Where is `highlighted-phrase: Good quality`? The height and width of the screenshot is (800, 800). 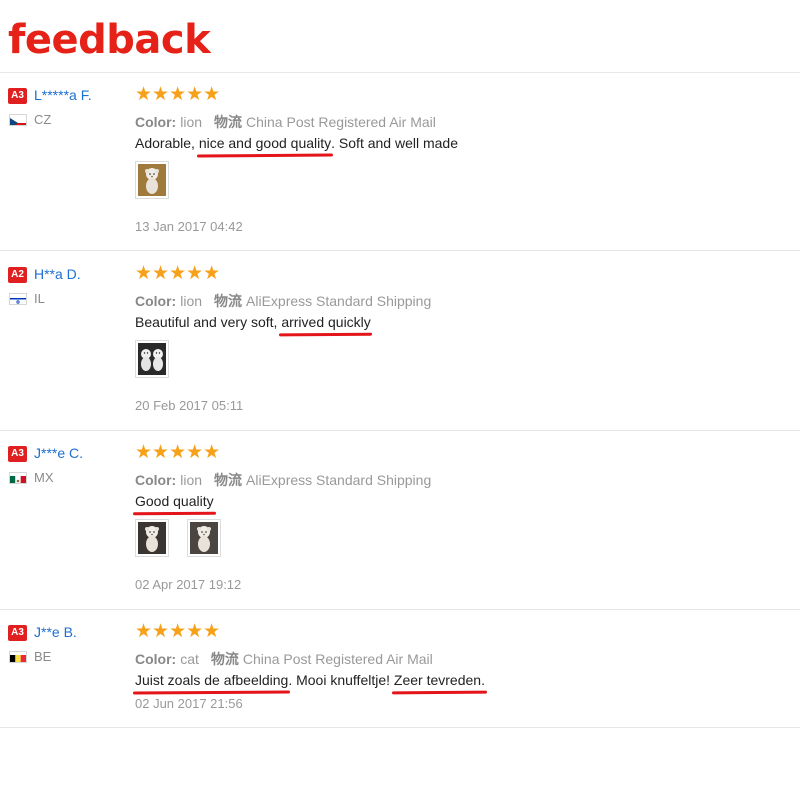 highlighted-phrase: Good quality is located at coordinates (174, 501).